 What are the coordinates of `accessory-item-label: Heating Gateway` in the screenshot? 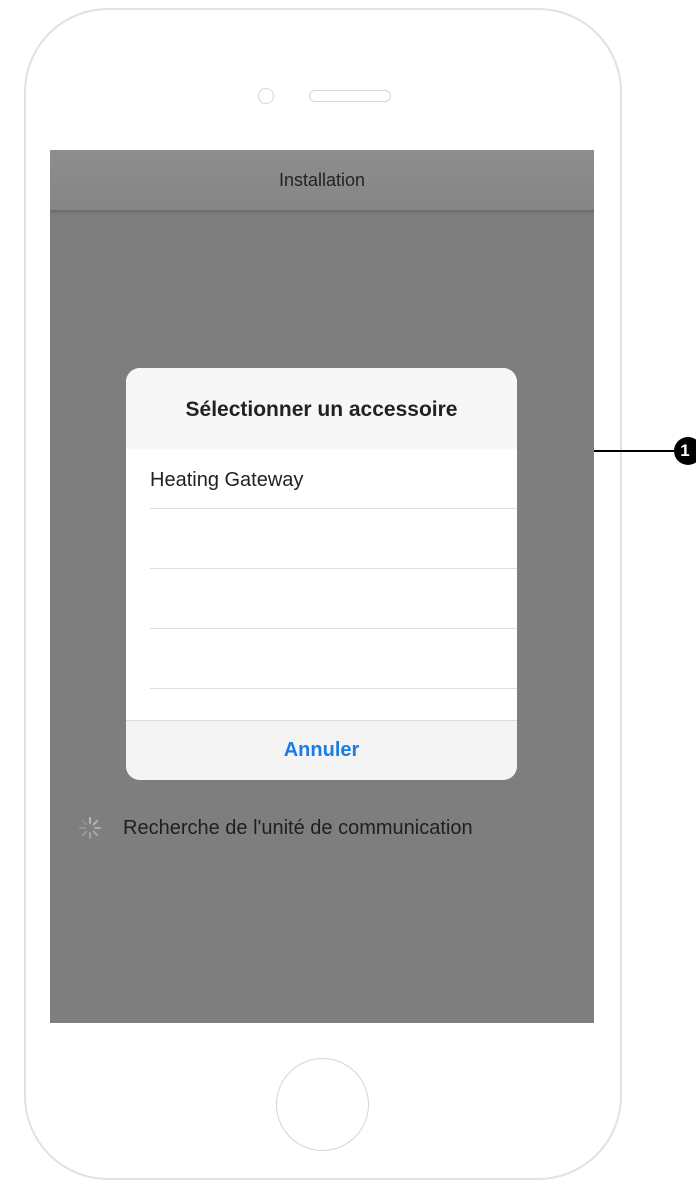 It's located at (227, 480).